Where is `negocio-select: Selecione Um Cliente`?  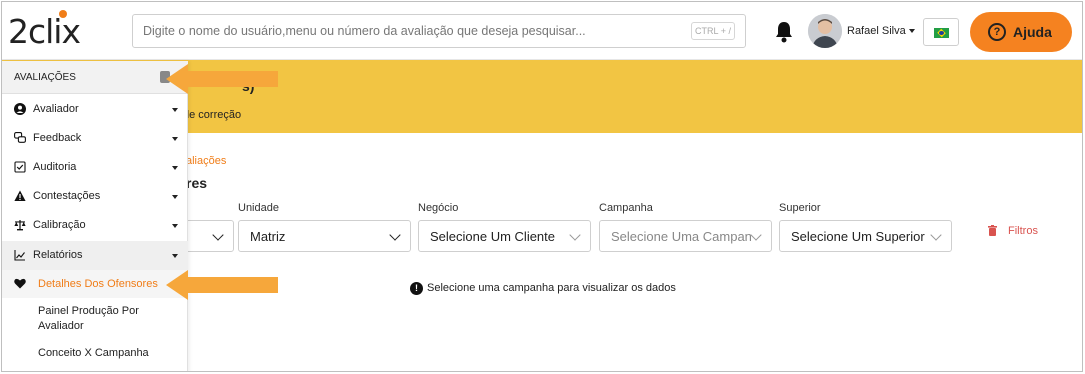
negocio-select: Selecione Um Cliente is located at coordinates (504, 236).